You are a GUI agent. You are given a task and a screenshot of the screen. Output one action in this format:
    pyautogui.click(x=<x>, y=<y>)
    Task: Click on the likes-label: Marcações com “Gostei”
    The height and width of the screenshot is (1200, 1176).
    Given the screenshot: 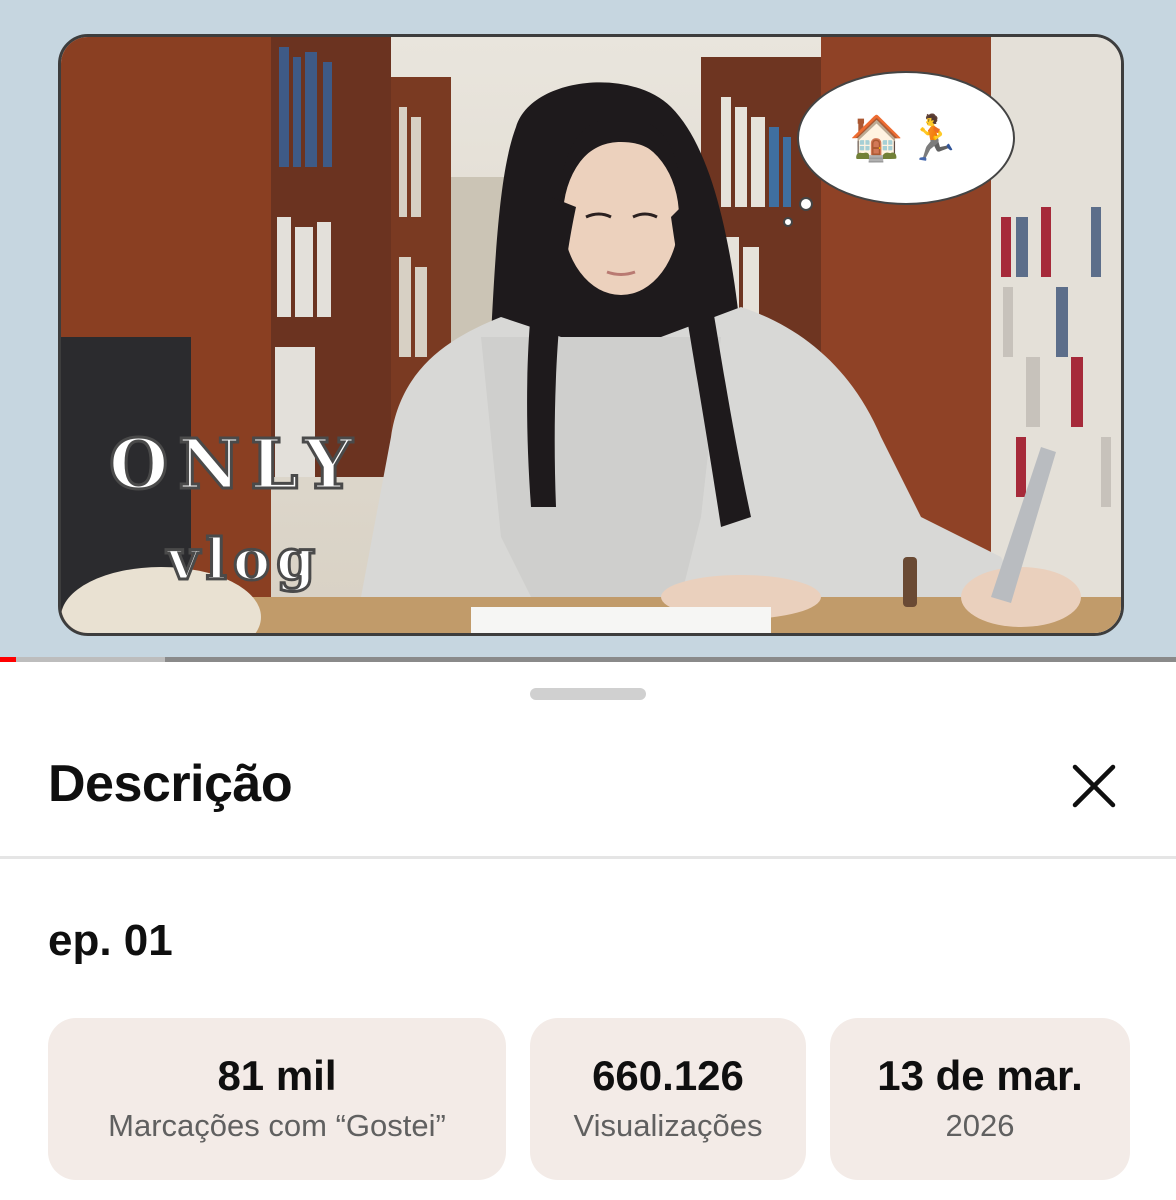 What is the action you would take?
    pyautogui.click(x=277, y=1125)
    